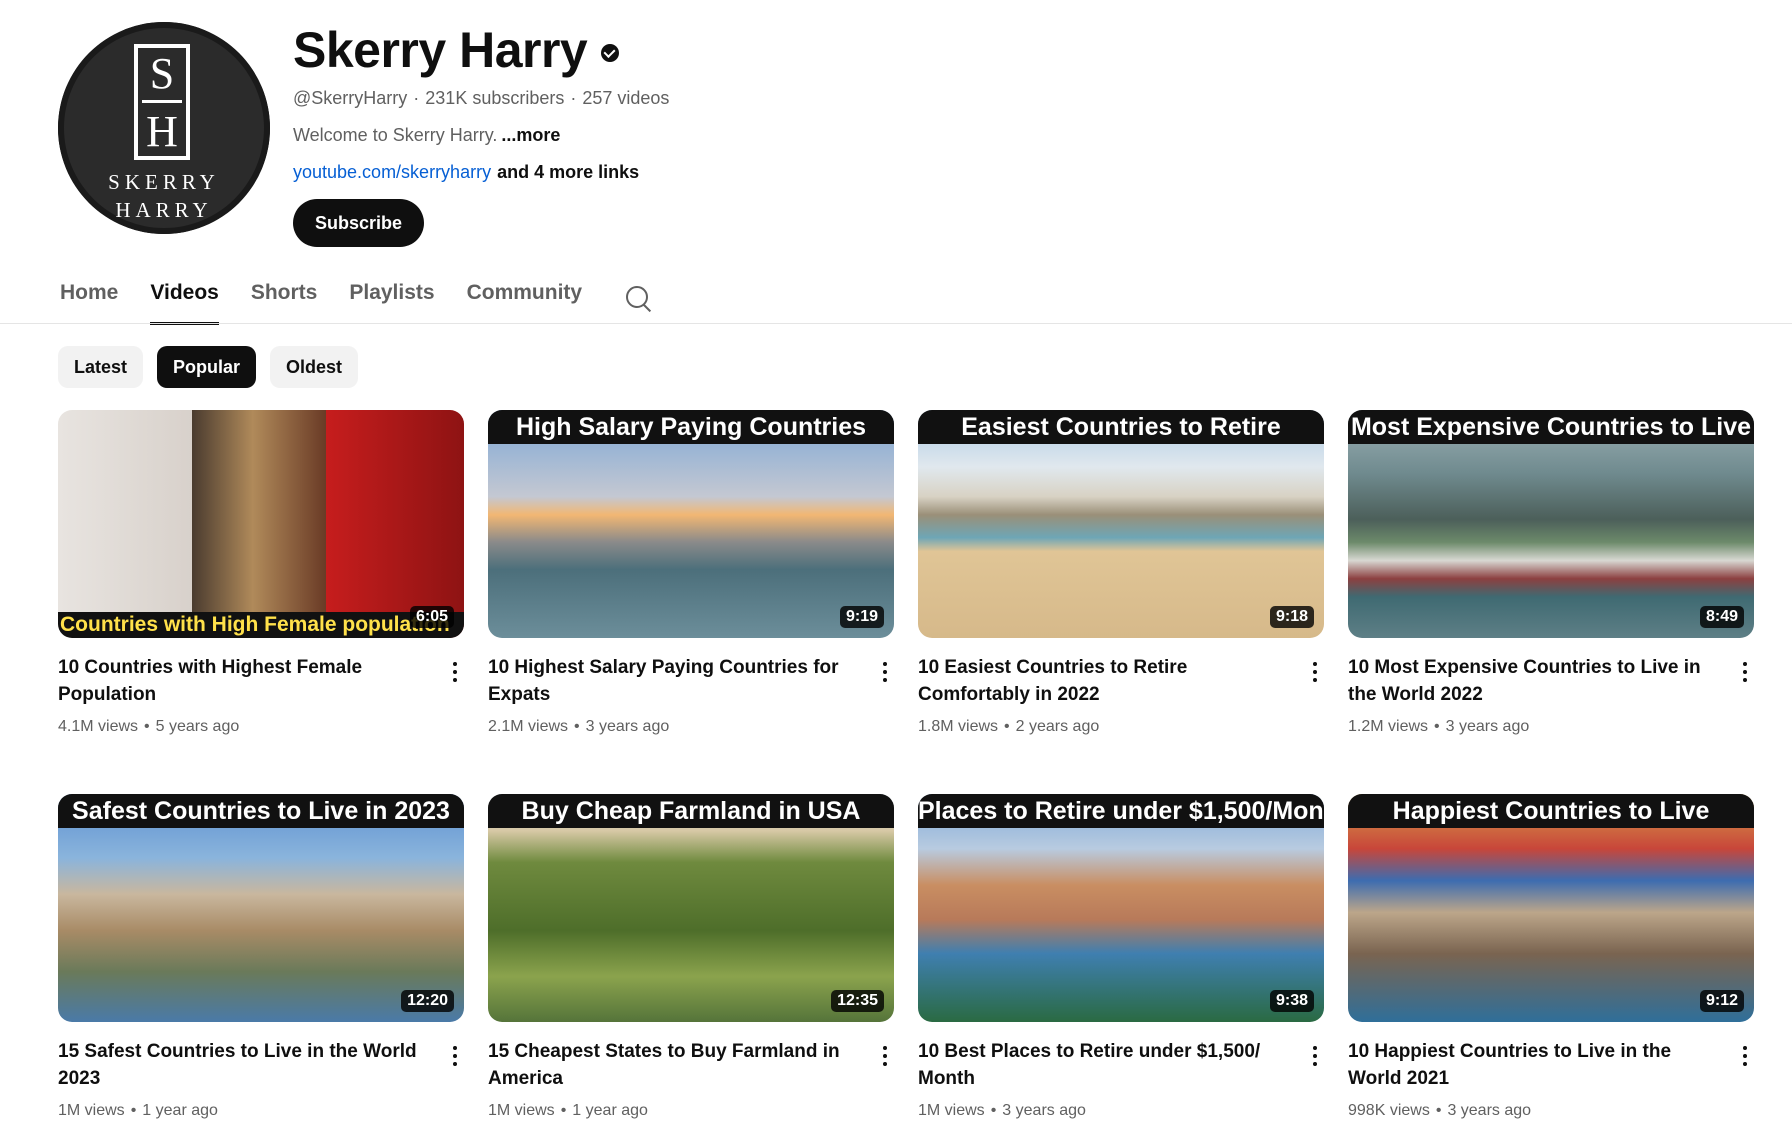 The height and width of the screenshot is (1142, 1792). What do you see at coordinates (861, 617) in the screenshot?
I see `video-duration: 9:19` at bounding box center [861, 617].